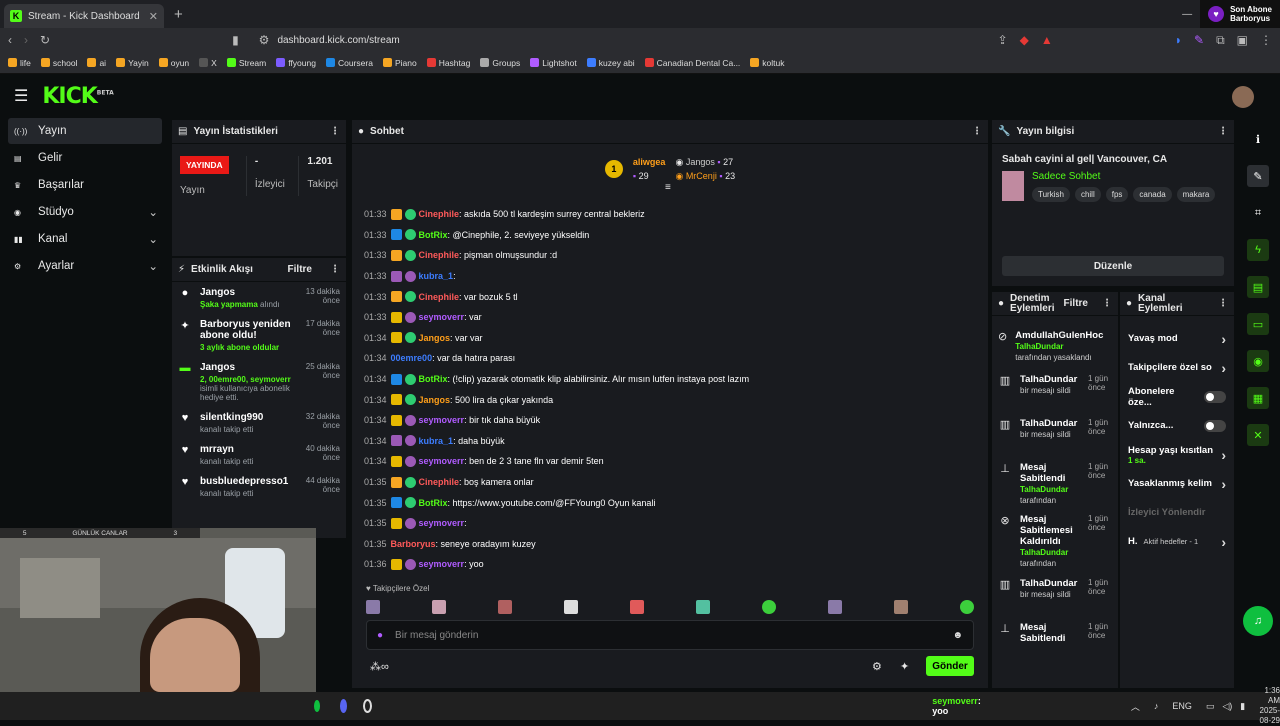 The height and width of the screenshot is (726, 1280). What do you see at coordinates (1177, 541) in the screenshot?
I see `channel-action-item: H. Aktif hedefler - 1 ›` at bounding box center [1177, 541].